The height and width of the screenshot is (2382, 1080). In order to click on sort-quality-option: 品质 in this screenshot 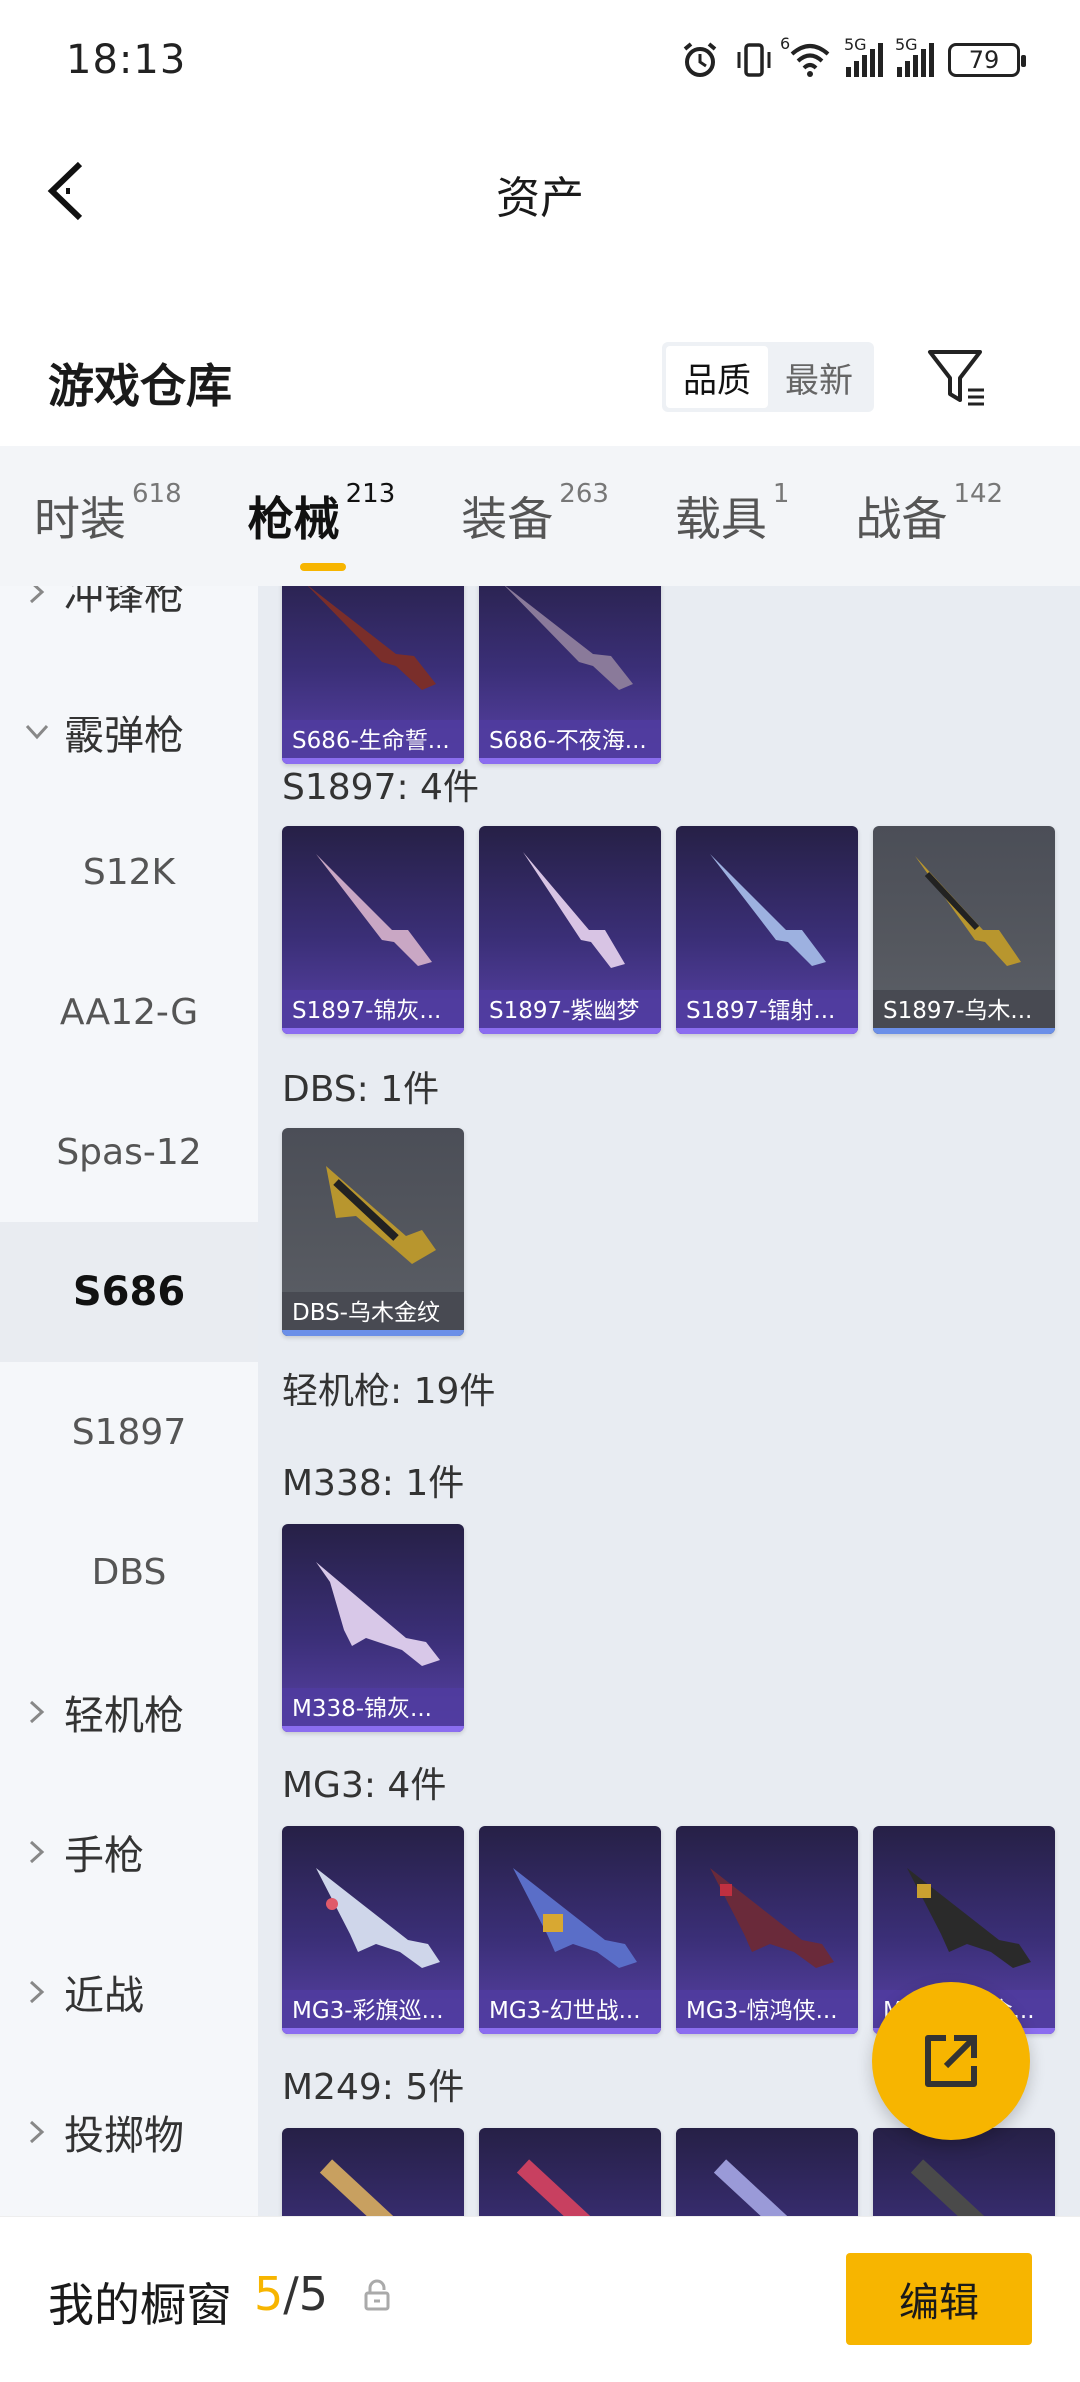, I will do `click(717, 377)`.